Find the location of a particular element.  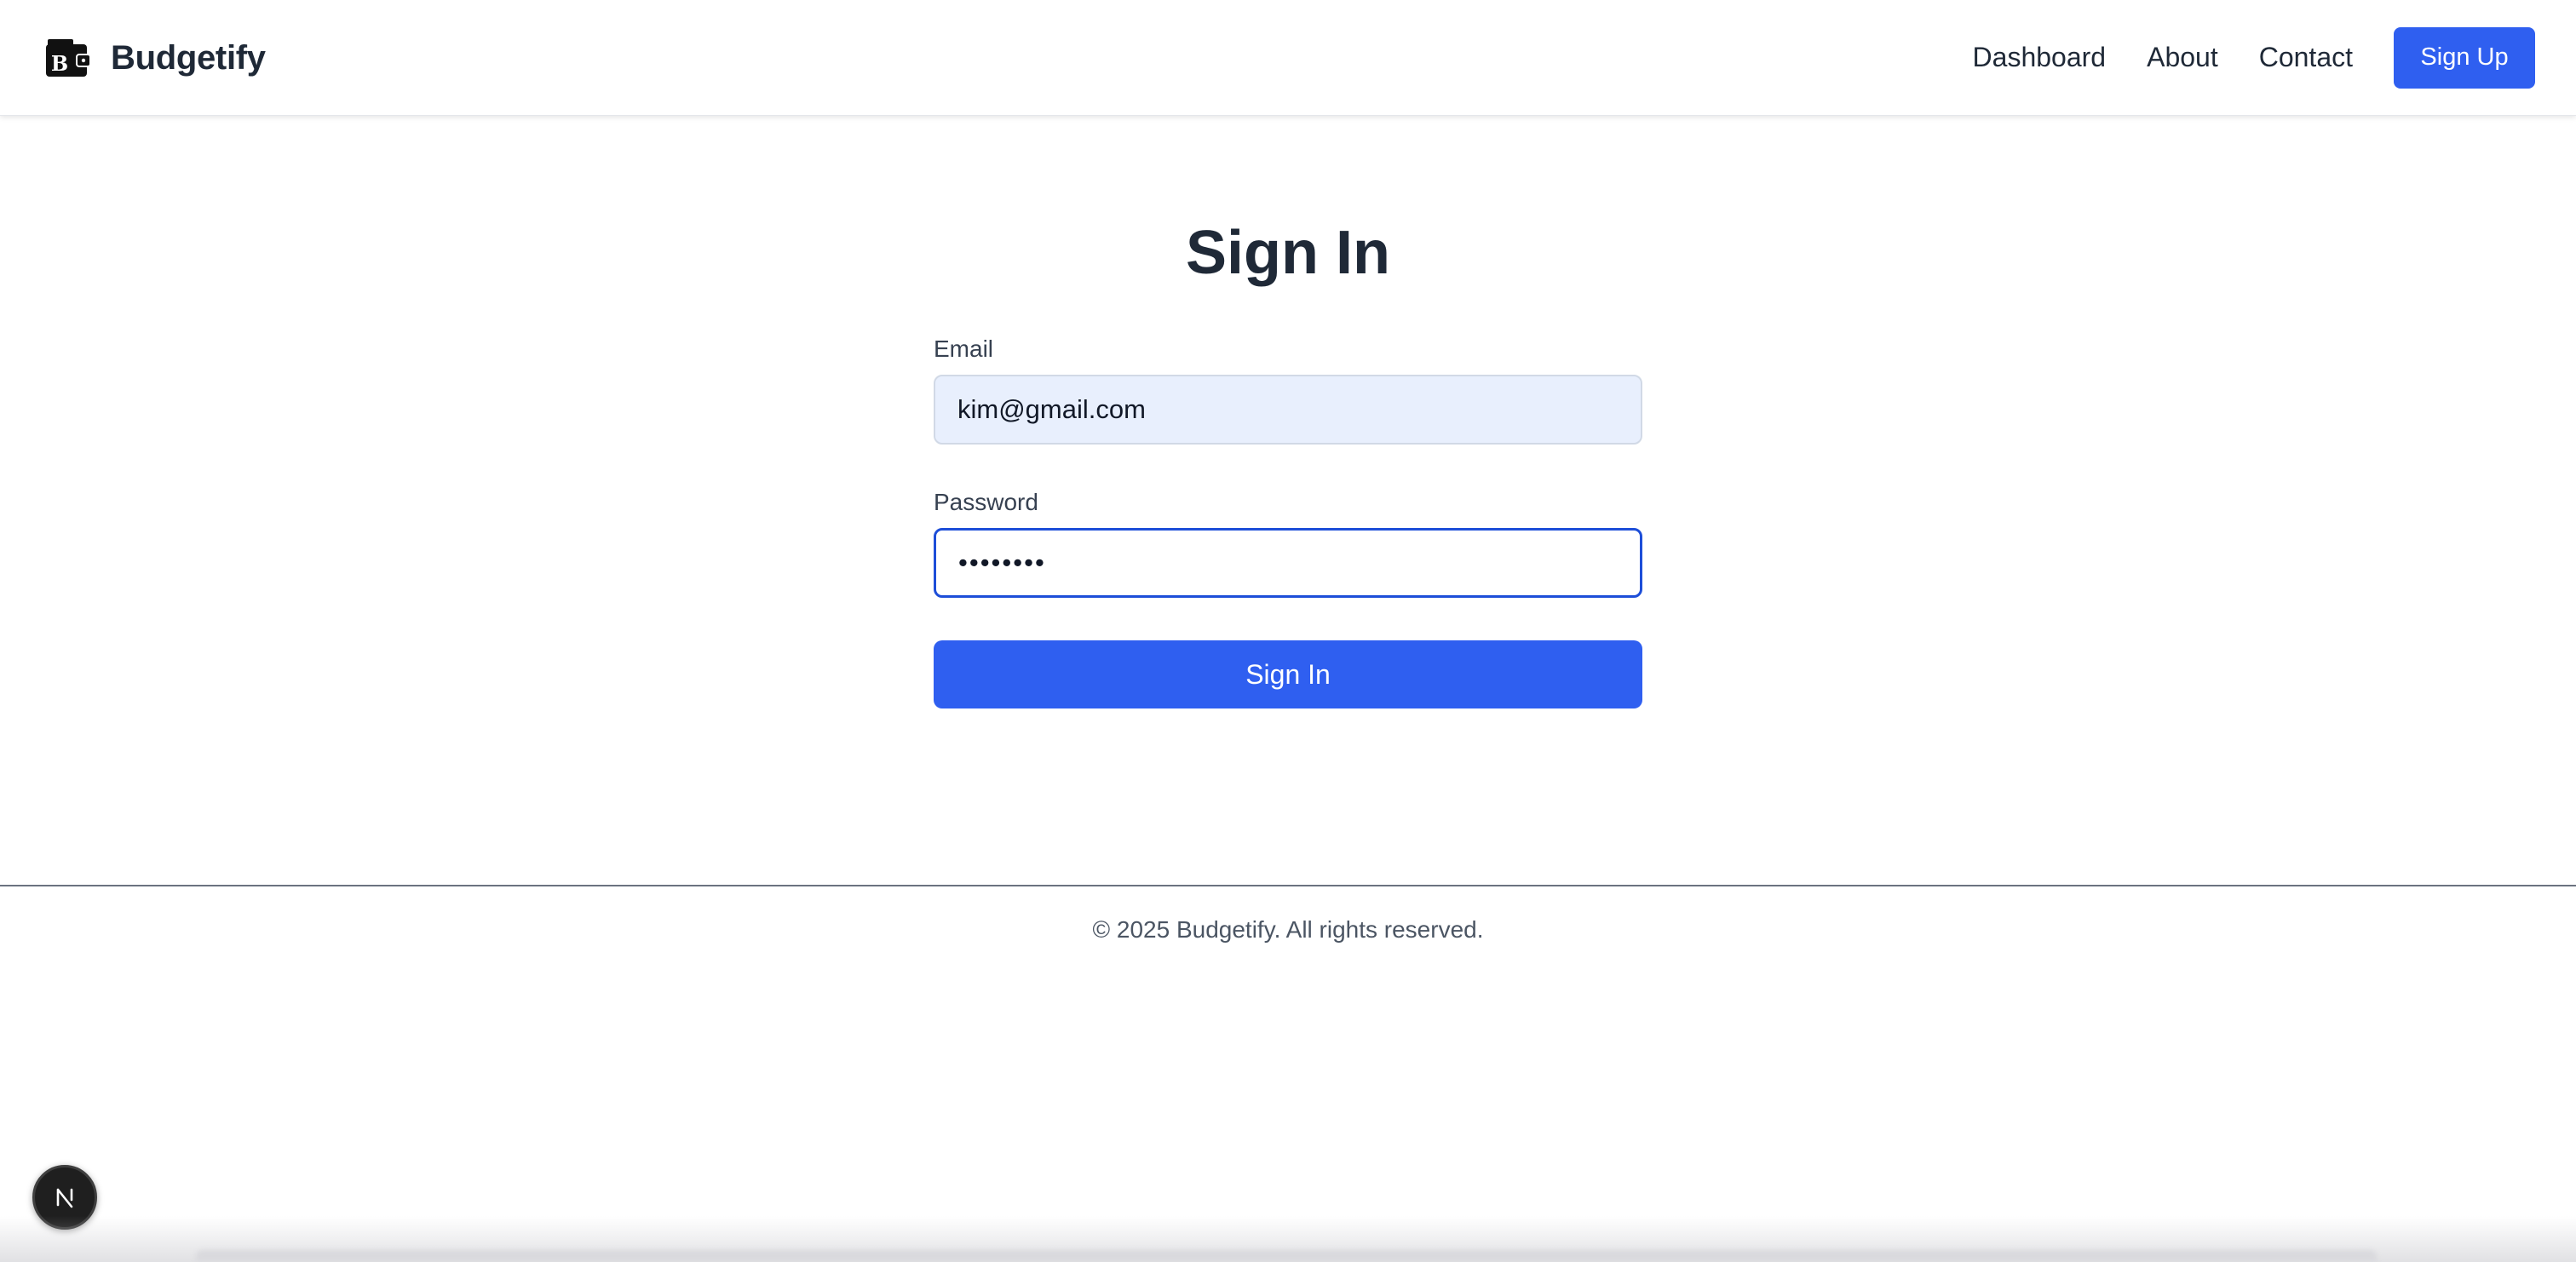

nav-dashboard: Dashboard is located at coordinates (2040, 57).